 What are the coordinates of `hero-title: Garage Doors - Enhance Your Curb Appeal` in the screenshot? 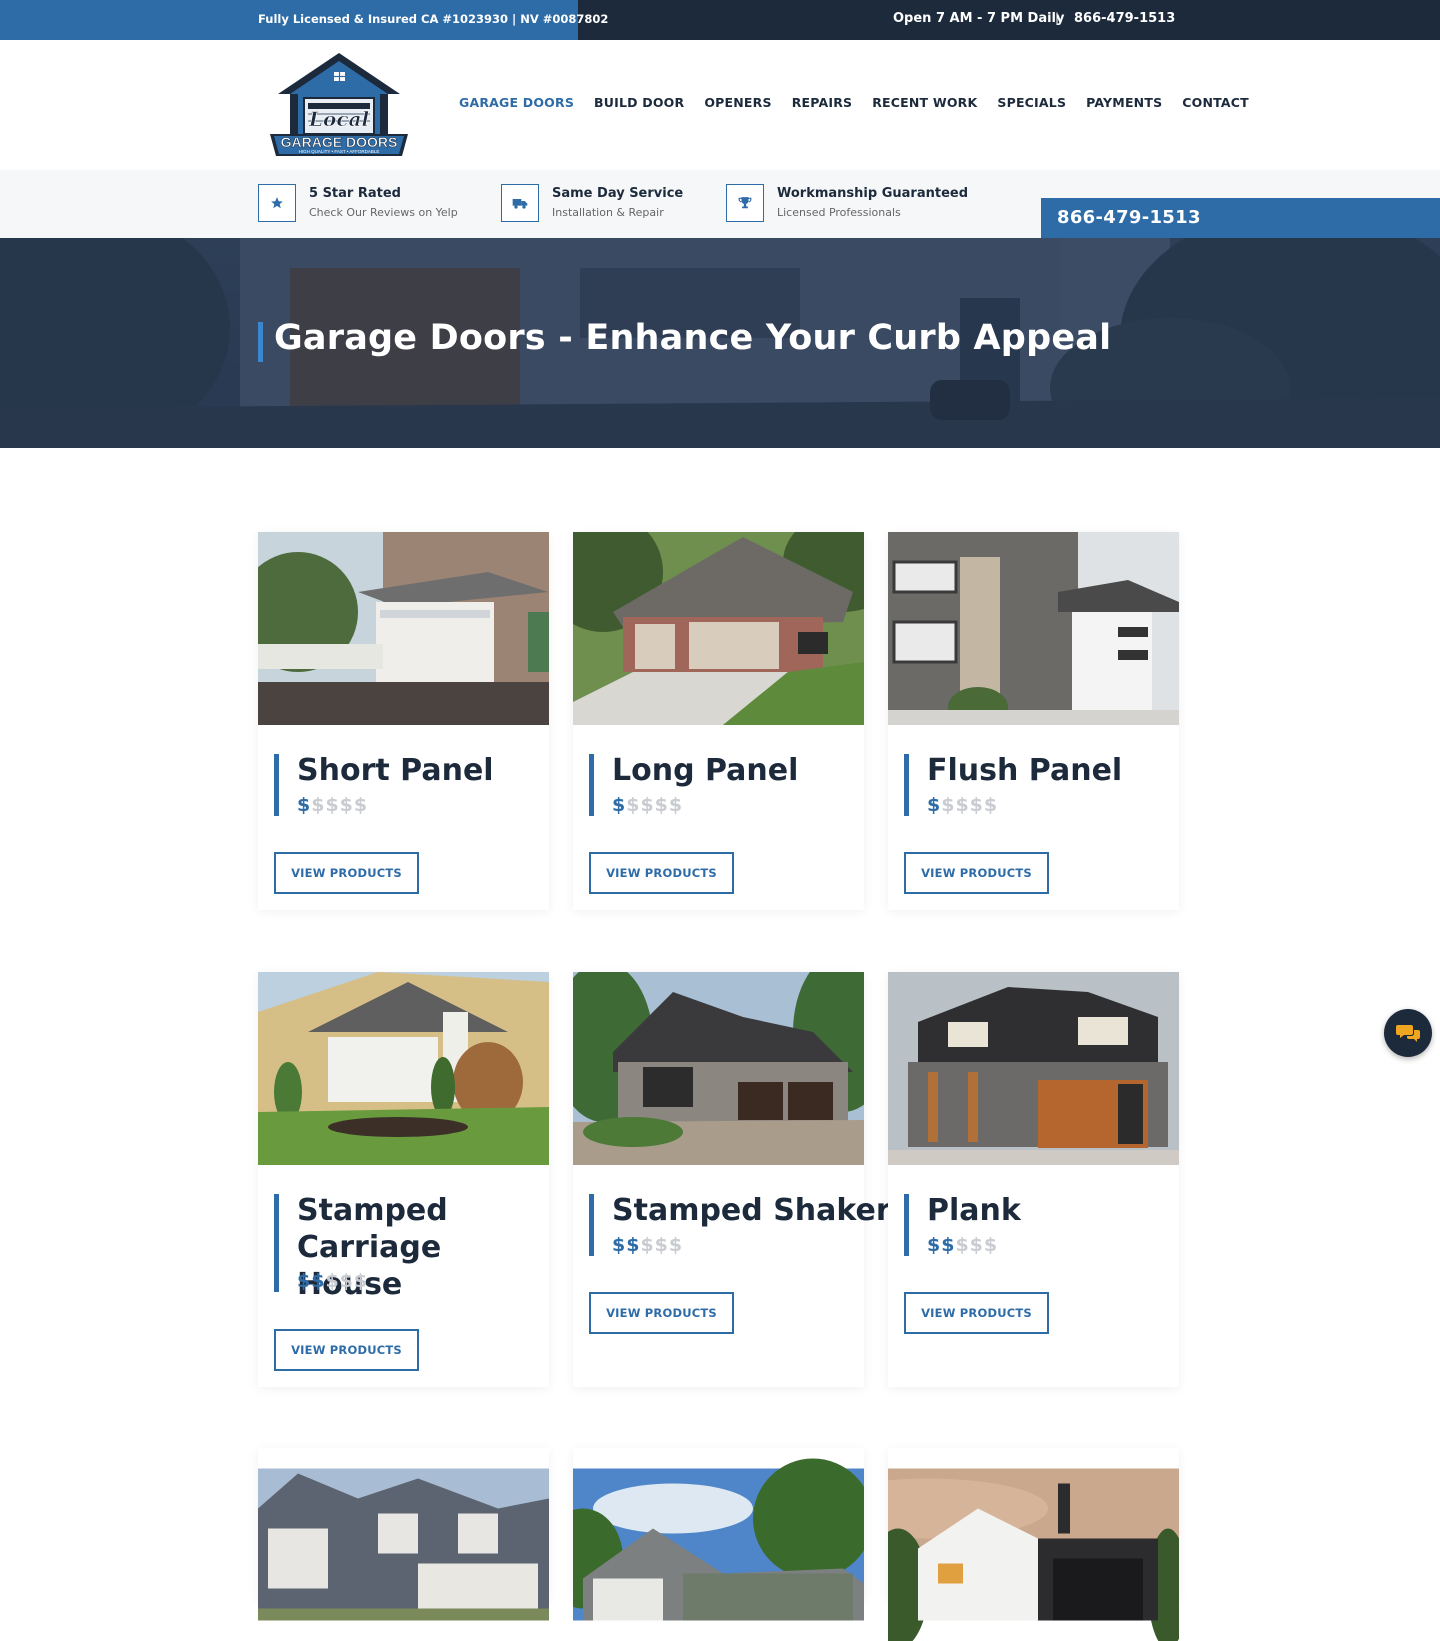 It's located at (692, 338).